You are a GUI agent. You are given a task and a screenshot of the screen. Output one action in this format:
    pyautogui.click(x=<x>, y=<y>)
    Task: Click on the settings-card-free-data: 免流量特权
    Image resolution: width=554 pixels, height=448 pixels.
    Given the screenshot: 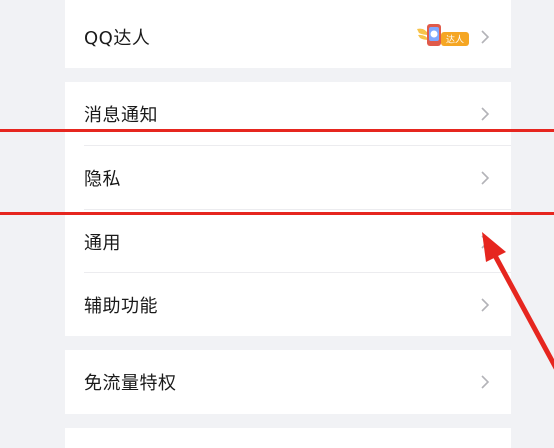 What is the action you would take?
    pyautogui.click(x=288, y=382)
    